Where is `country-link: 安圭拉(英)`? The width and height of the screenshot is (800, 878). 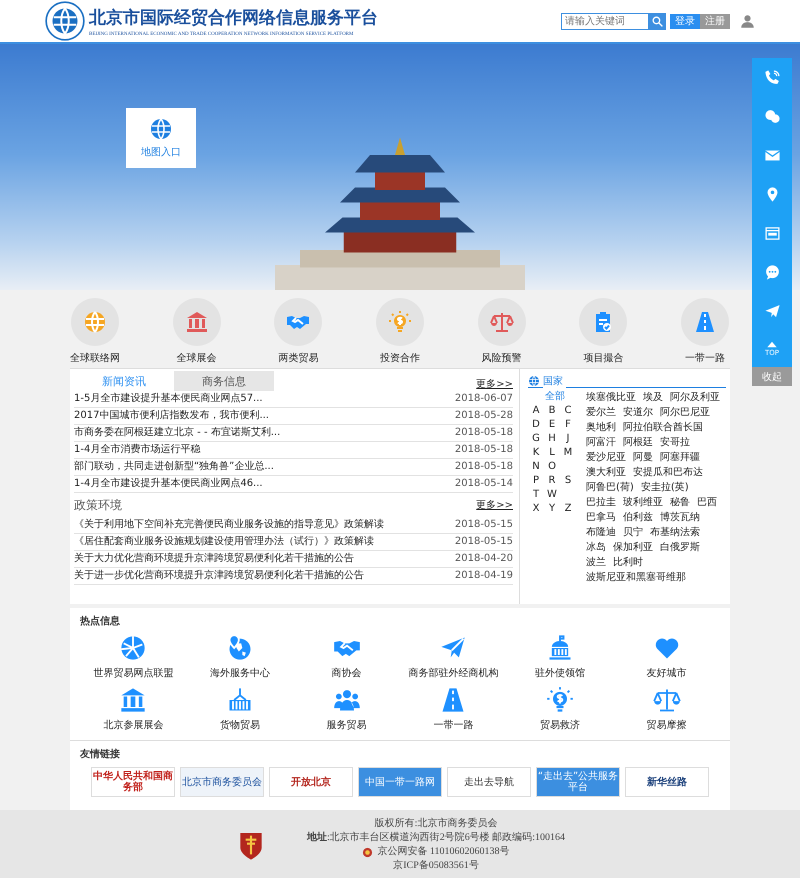
country-link: 安圭拉(英) is located at coordinates (664, 487).